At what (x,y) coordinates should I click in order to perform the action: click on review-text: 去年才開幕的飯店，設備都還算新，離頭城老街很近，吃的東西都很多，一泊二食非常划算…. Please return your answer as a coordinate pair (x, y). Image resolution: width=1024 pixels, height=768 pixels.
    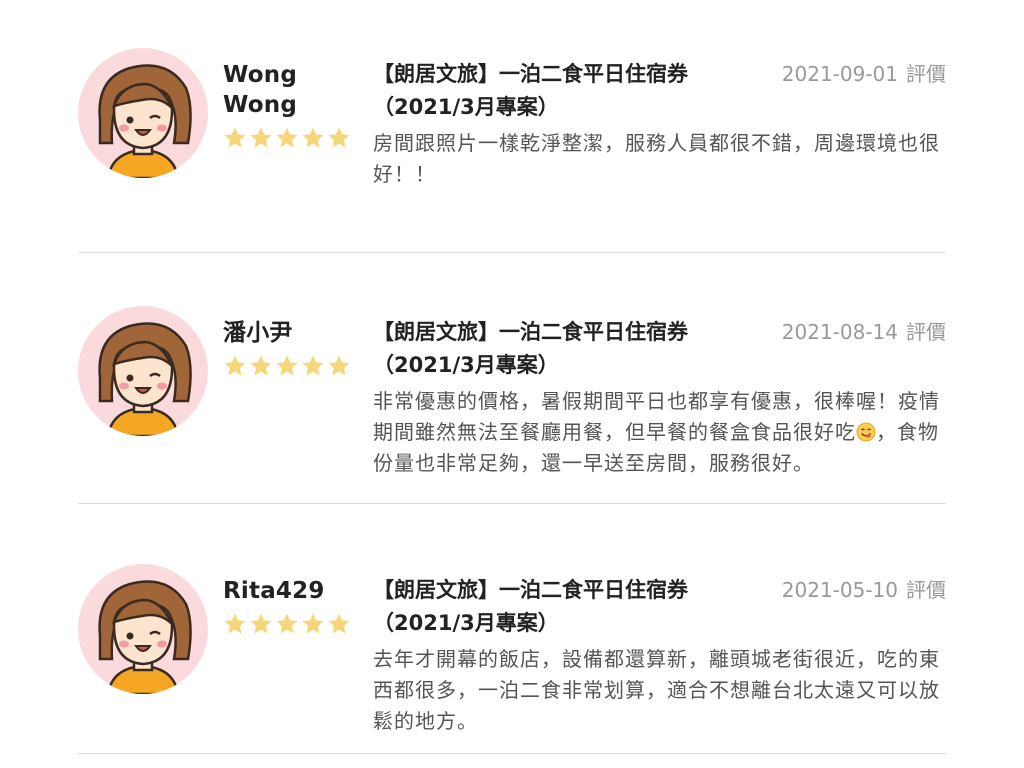
    Looking at the image, I should click on (656, 690).